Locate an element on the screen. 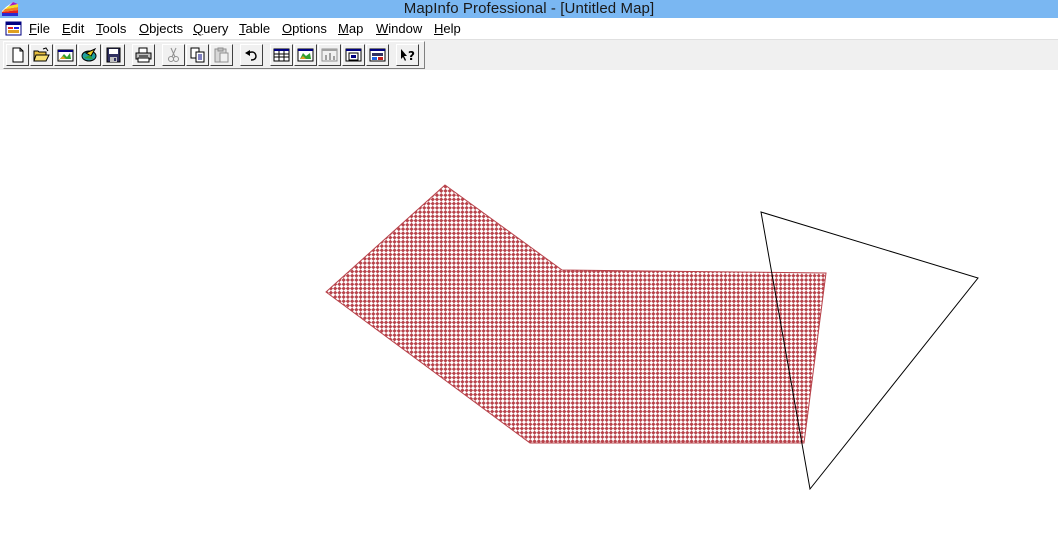  new-browser-button is located at coordinates (281, 55).